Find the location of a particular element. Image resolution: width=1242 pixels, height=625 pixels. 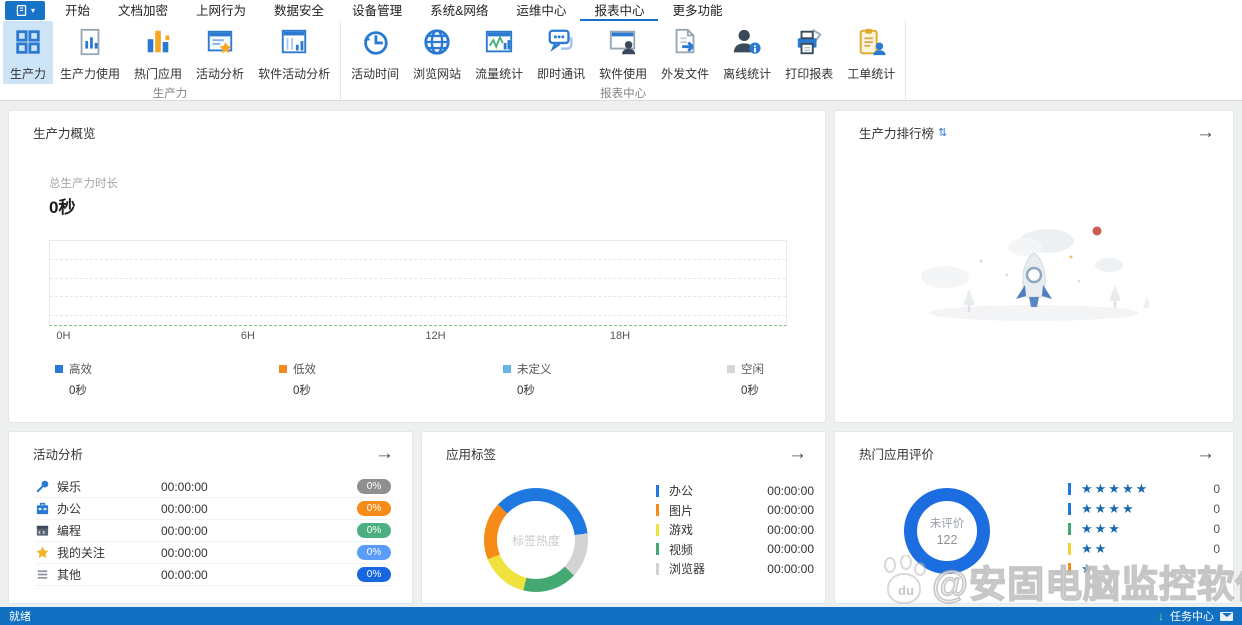

tab-运维中心: 运维中心 is located at coordinates (541, 10).